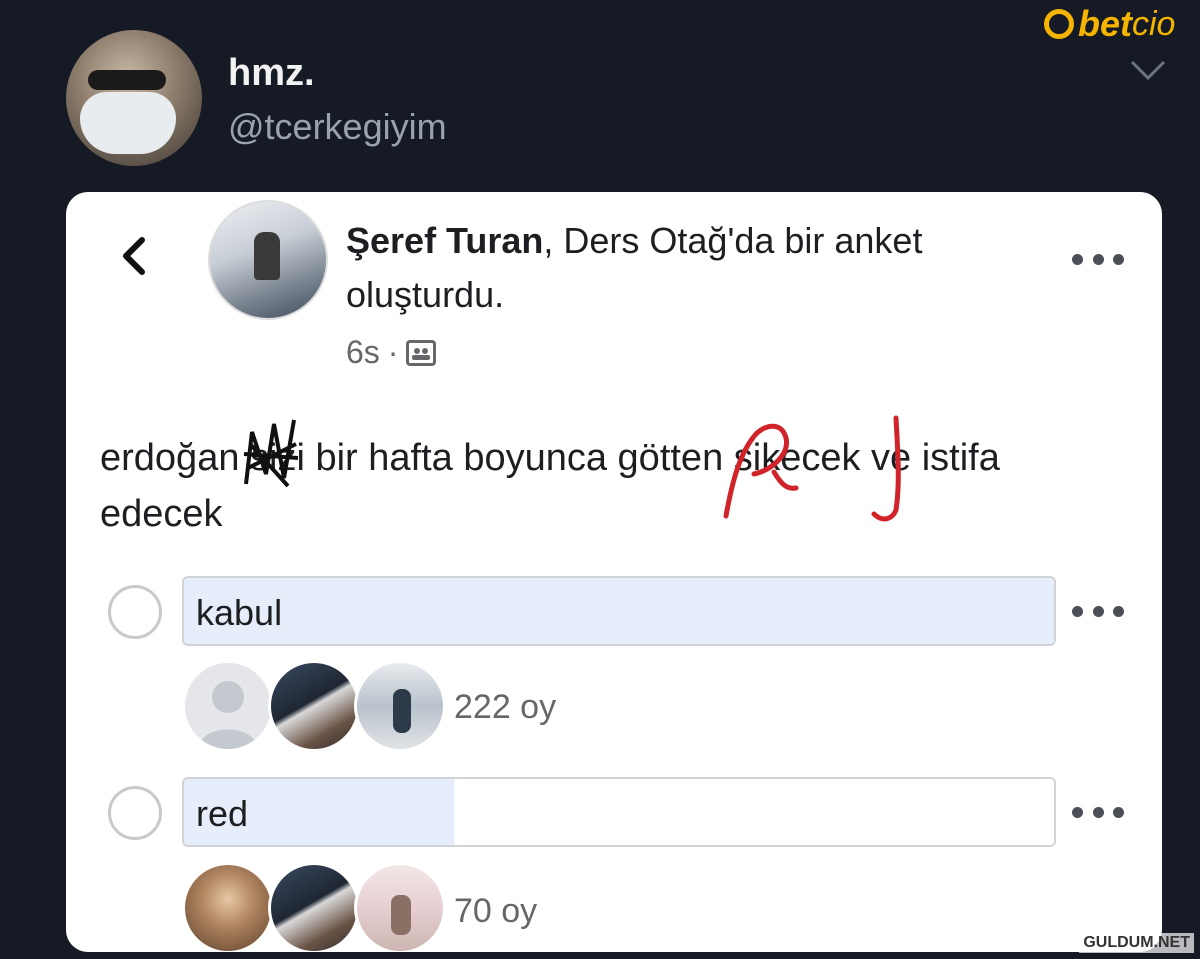 Image resolution: width=1200 pixels, height=959 pixels. Describe the element at coordinates (1154, 23) in the screenshot. I see `brand-text-suffix: cio` at that location.